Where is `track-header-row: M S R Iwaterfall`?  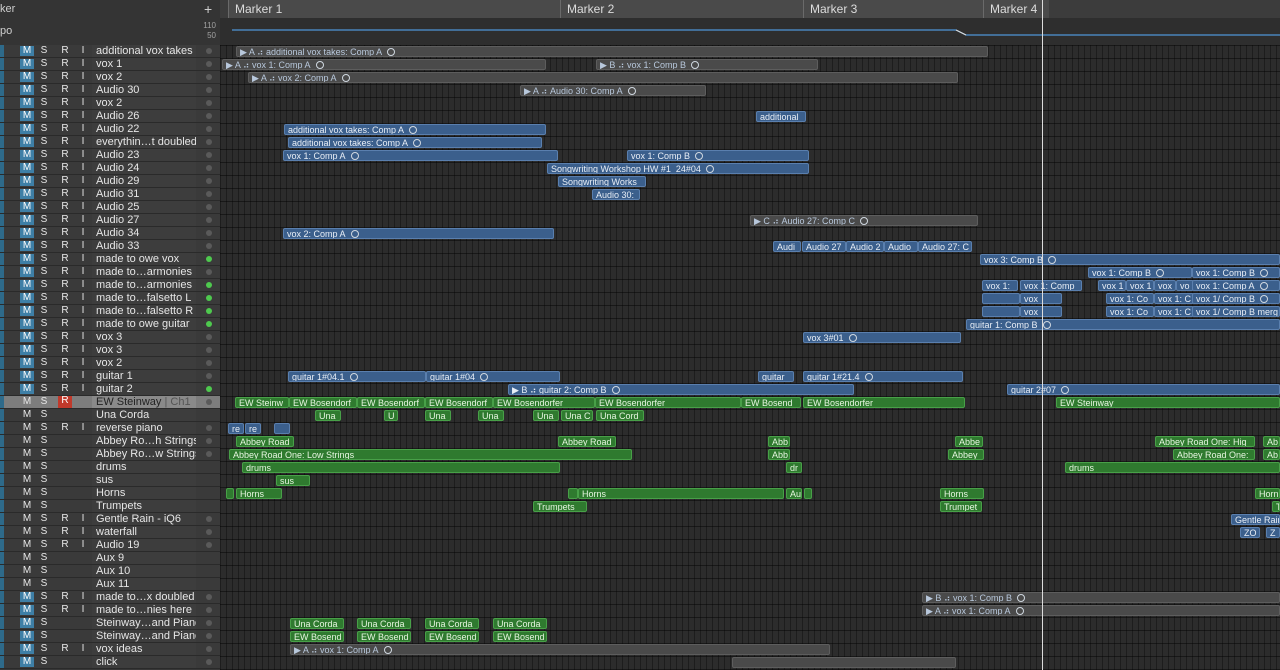 track-header-row: M S R Iwaterfall is located at coordinates (110, 532).